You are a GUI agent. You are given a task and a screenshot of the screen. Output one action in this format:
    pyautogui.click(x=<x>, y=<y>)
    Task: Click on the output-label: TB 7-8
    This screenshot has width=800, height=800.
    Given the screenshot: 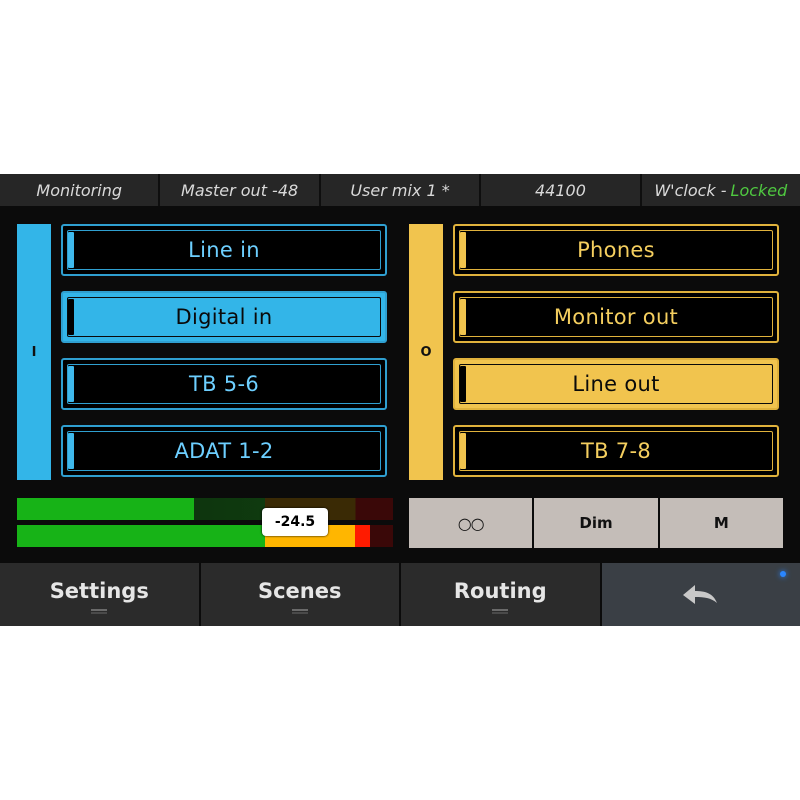 What is the action you would take?
    pyautogui.click(x=615, y=451)
    